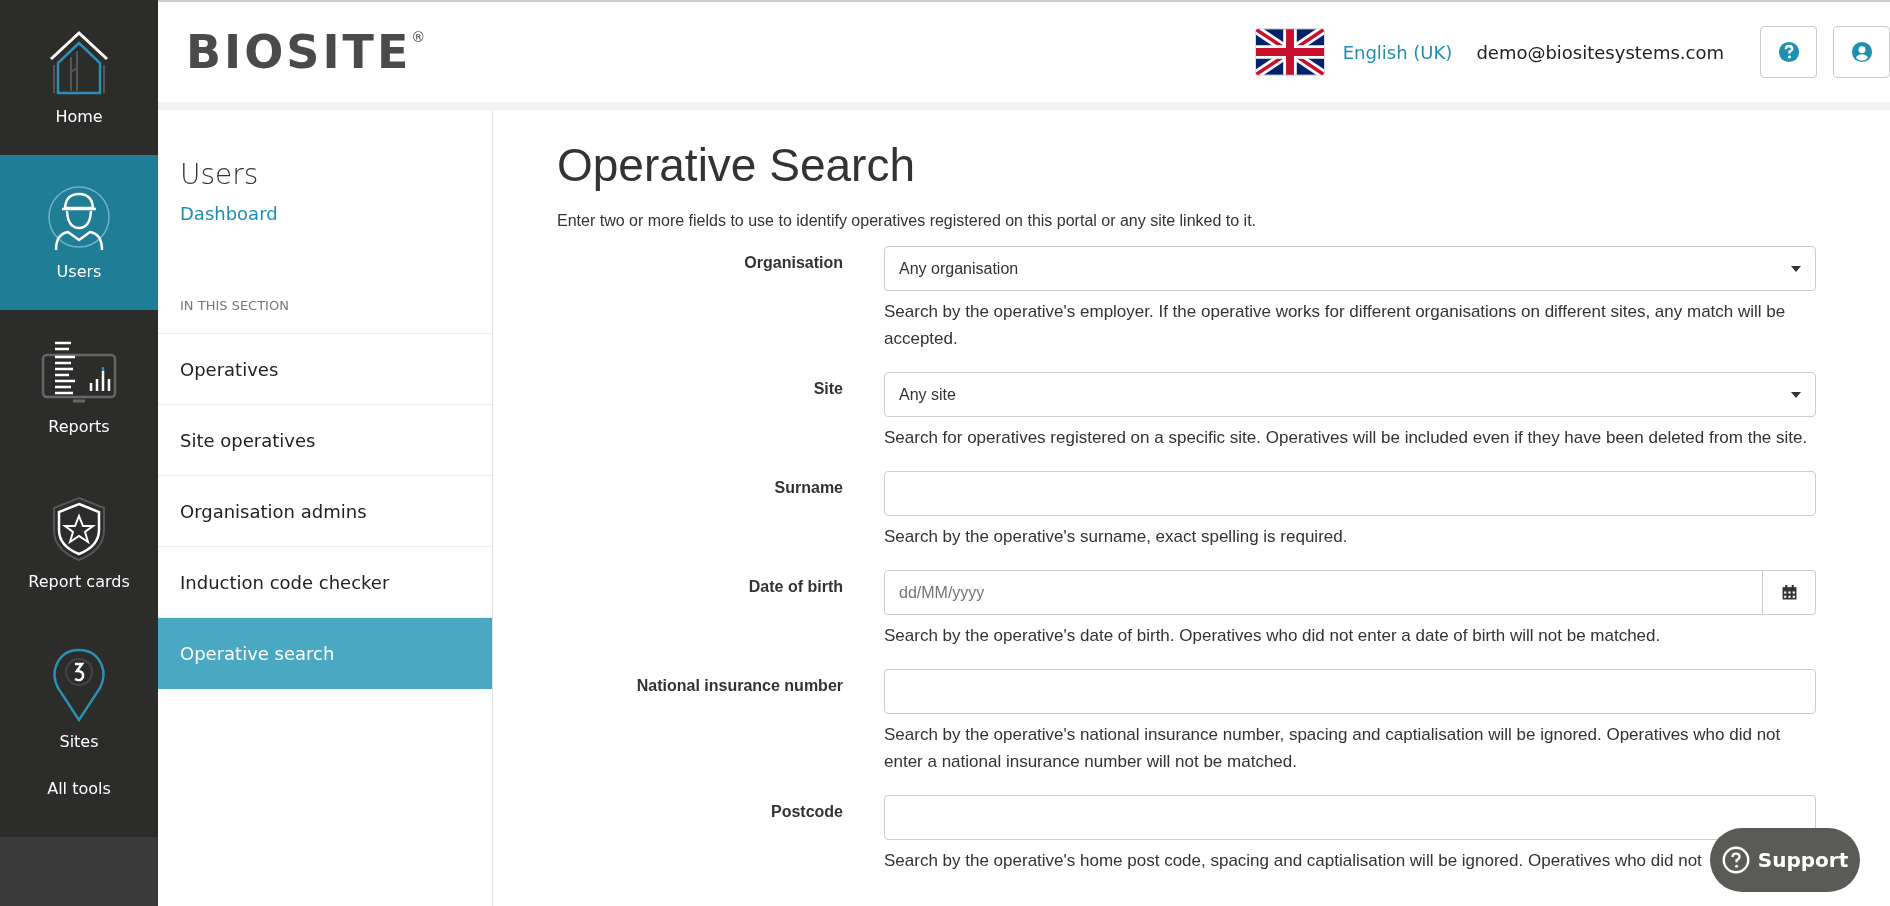 The width and height of the screenshot is (1890, 906). What do you see at coordinates (736, 165) in the screenshot?
I see `page-title: Operative Search` at bounding box center [736, 165].